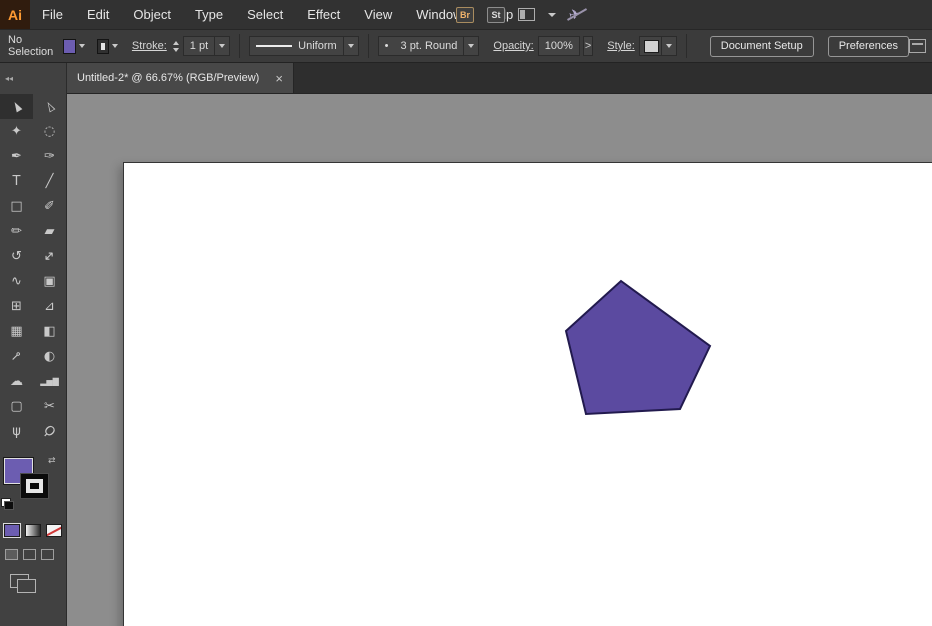 The width and height of the screenshot is (932, 626). Describe the element at coordinates (47, 554) in the screenshot. I see `draw-inside-button` at that location.